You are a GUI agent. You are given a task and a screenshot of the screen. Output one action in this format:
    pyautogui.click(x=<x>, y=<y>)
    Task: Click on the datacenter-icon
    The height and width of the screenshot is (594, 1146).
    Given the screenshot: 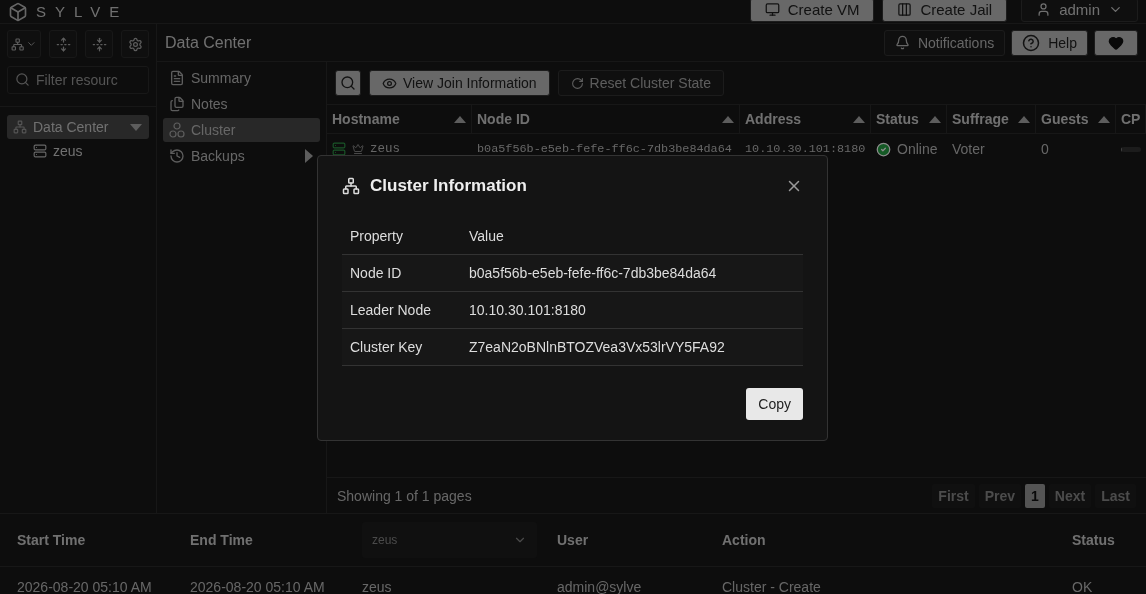 What is the action you would take?
    pyautogui.click(x=20, y=127)
    